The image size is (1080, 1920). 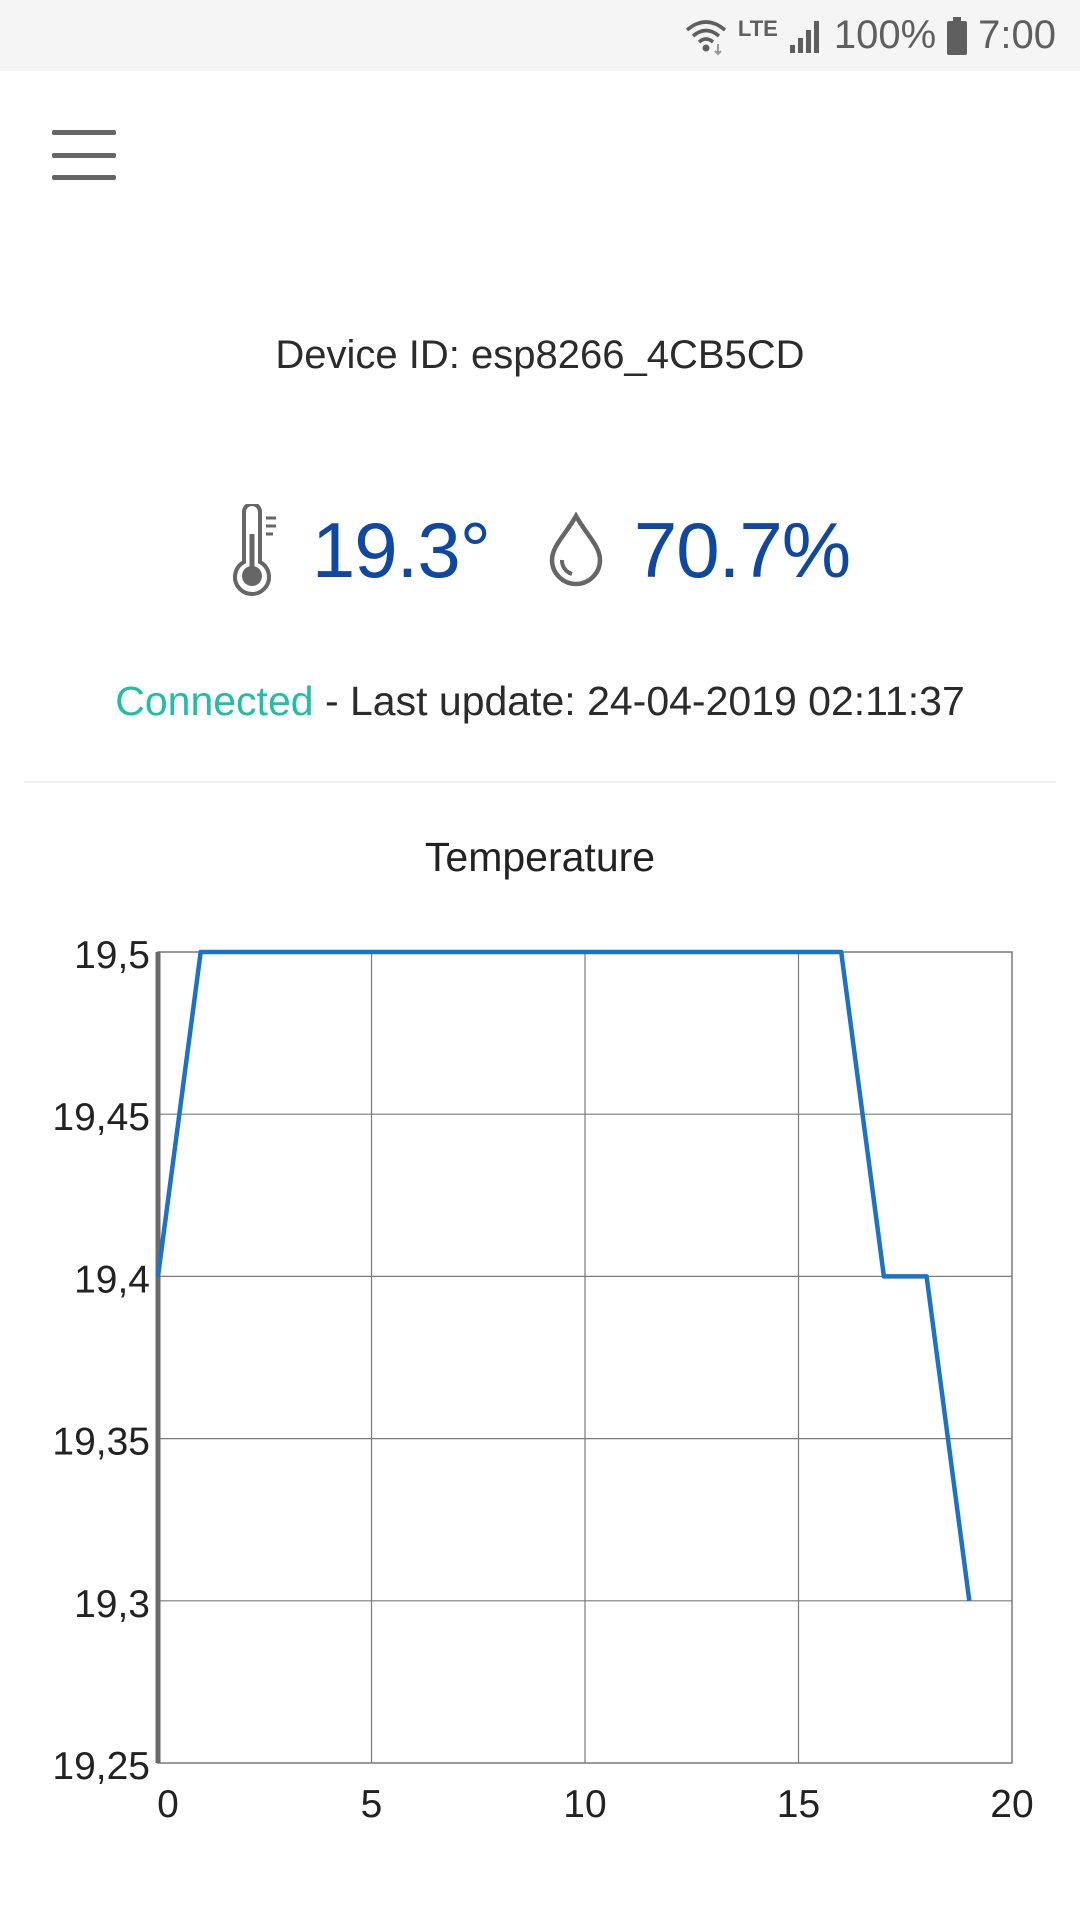 What do you see at coordinates (112, 1279) in the screenshot?
I see `y-tick-label: 19,4` at bounding box center [112, 1279].